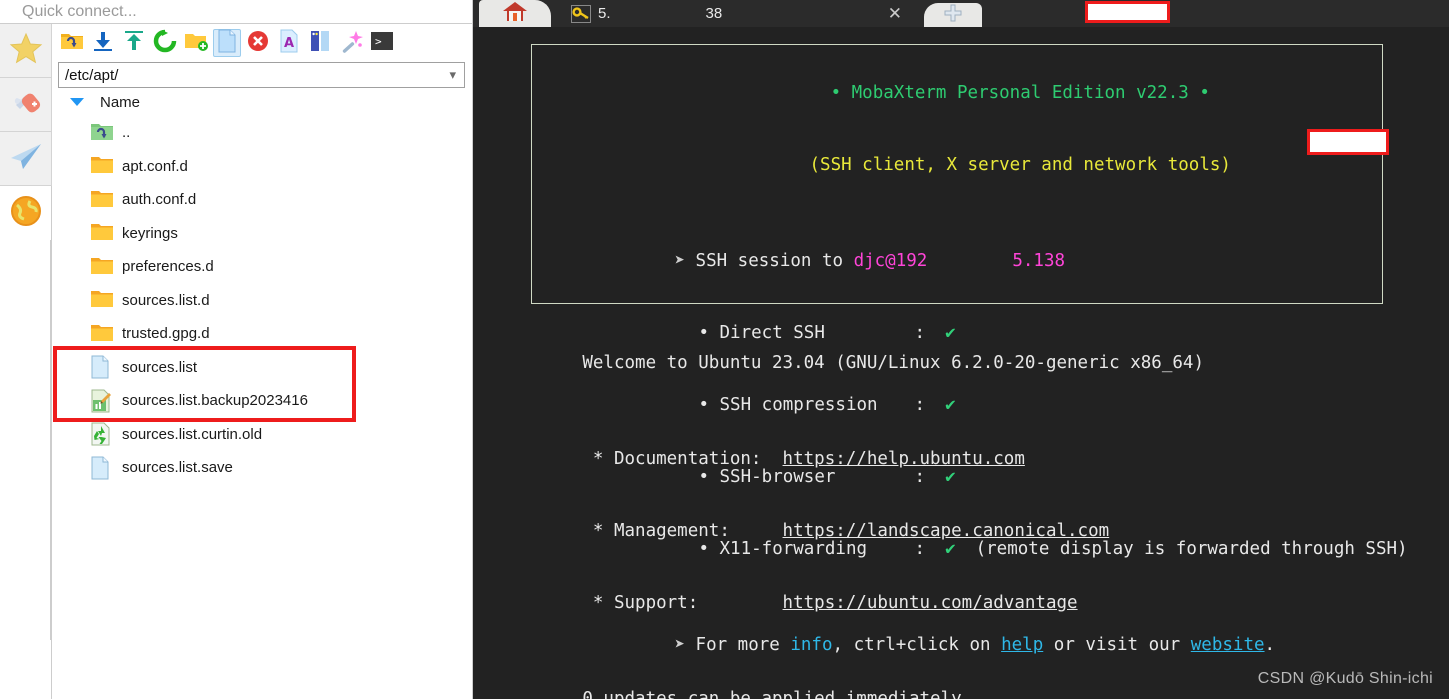  I want to click on svg-text: A, so click(289, 43).